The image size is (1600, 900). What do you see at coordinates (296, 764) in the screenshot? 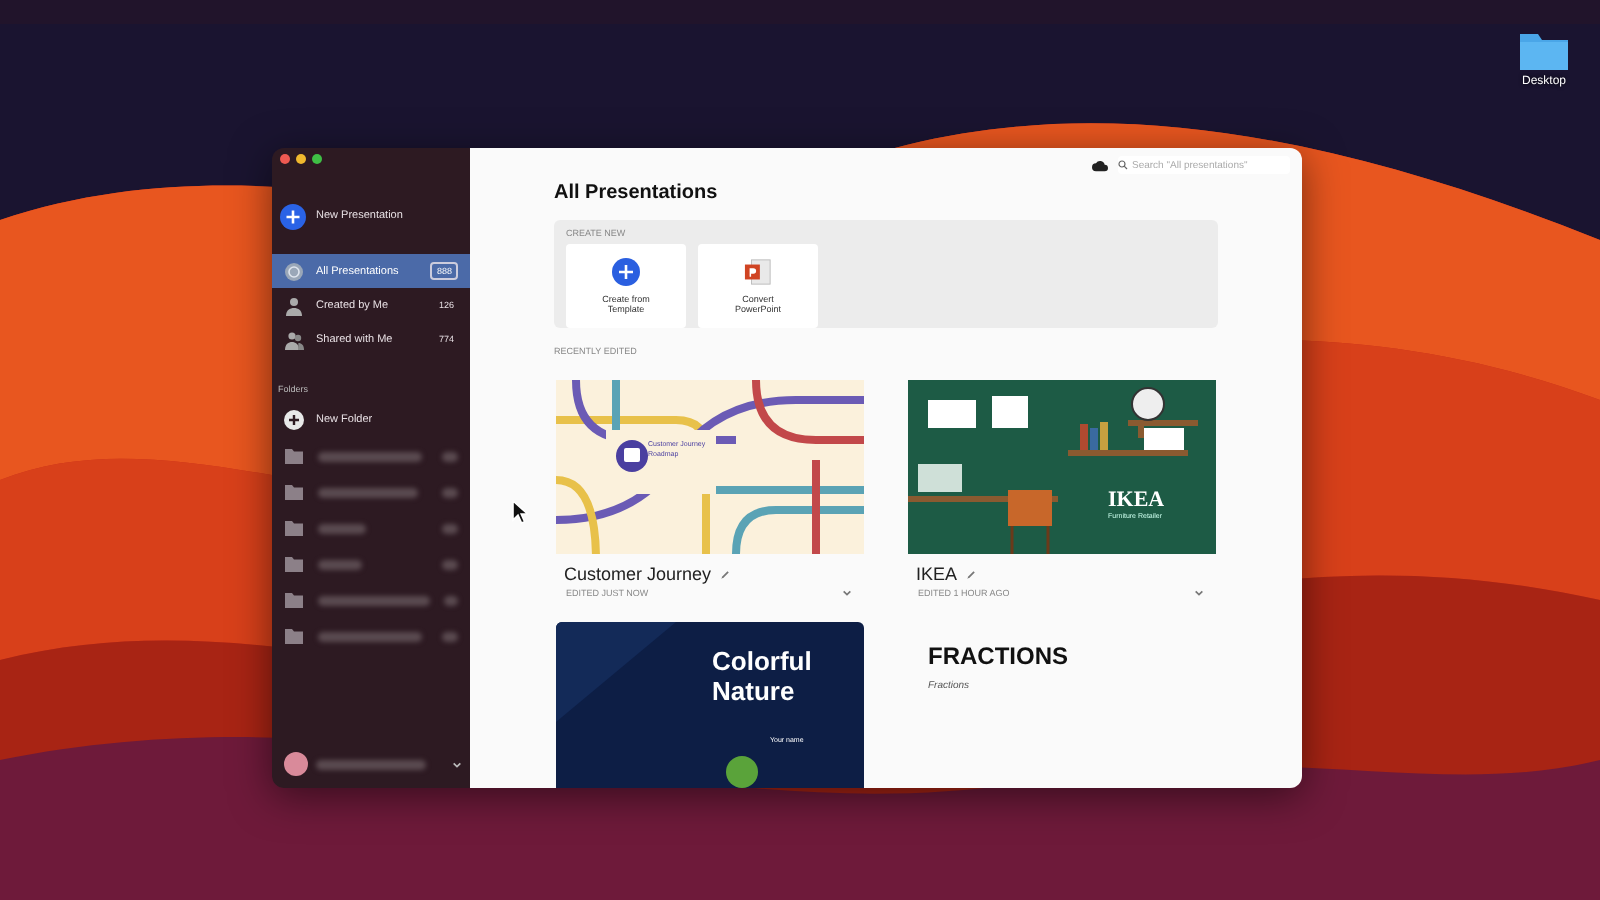
I see `avatar` at bounding box center [296, 764].